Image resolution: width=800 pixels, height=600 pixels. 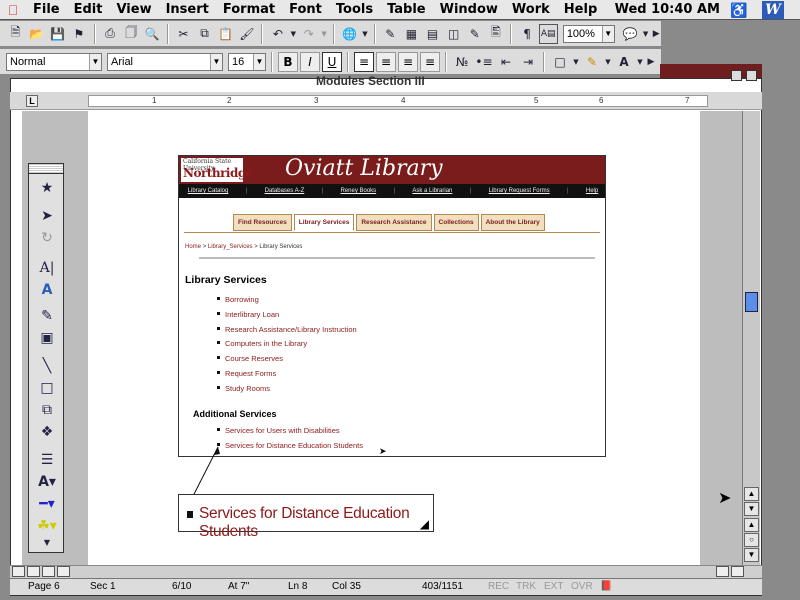 What do you see at coordinates (512, 222) in the screenshot?
I see `tab-about-library: About the Library` at bounding box center [512, 222].